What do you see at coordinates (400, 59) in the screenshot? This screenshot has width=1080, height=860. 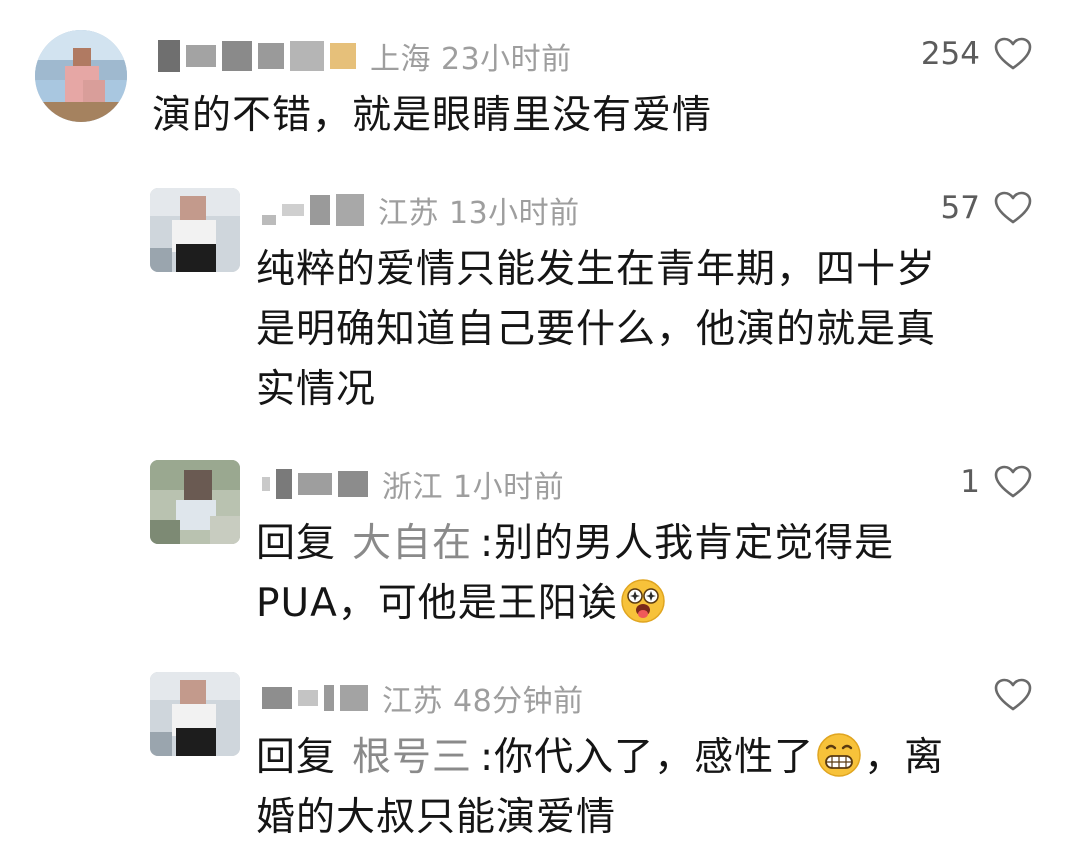 I see `comment-location: 上海` at bounding box center [400, 59].